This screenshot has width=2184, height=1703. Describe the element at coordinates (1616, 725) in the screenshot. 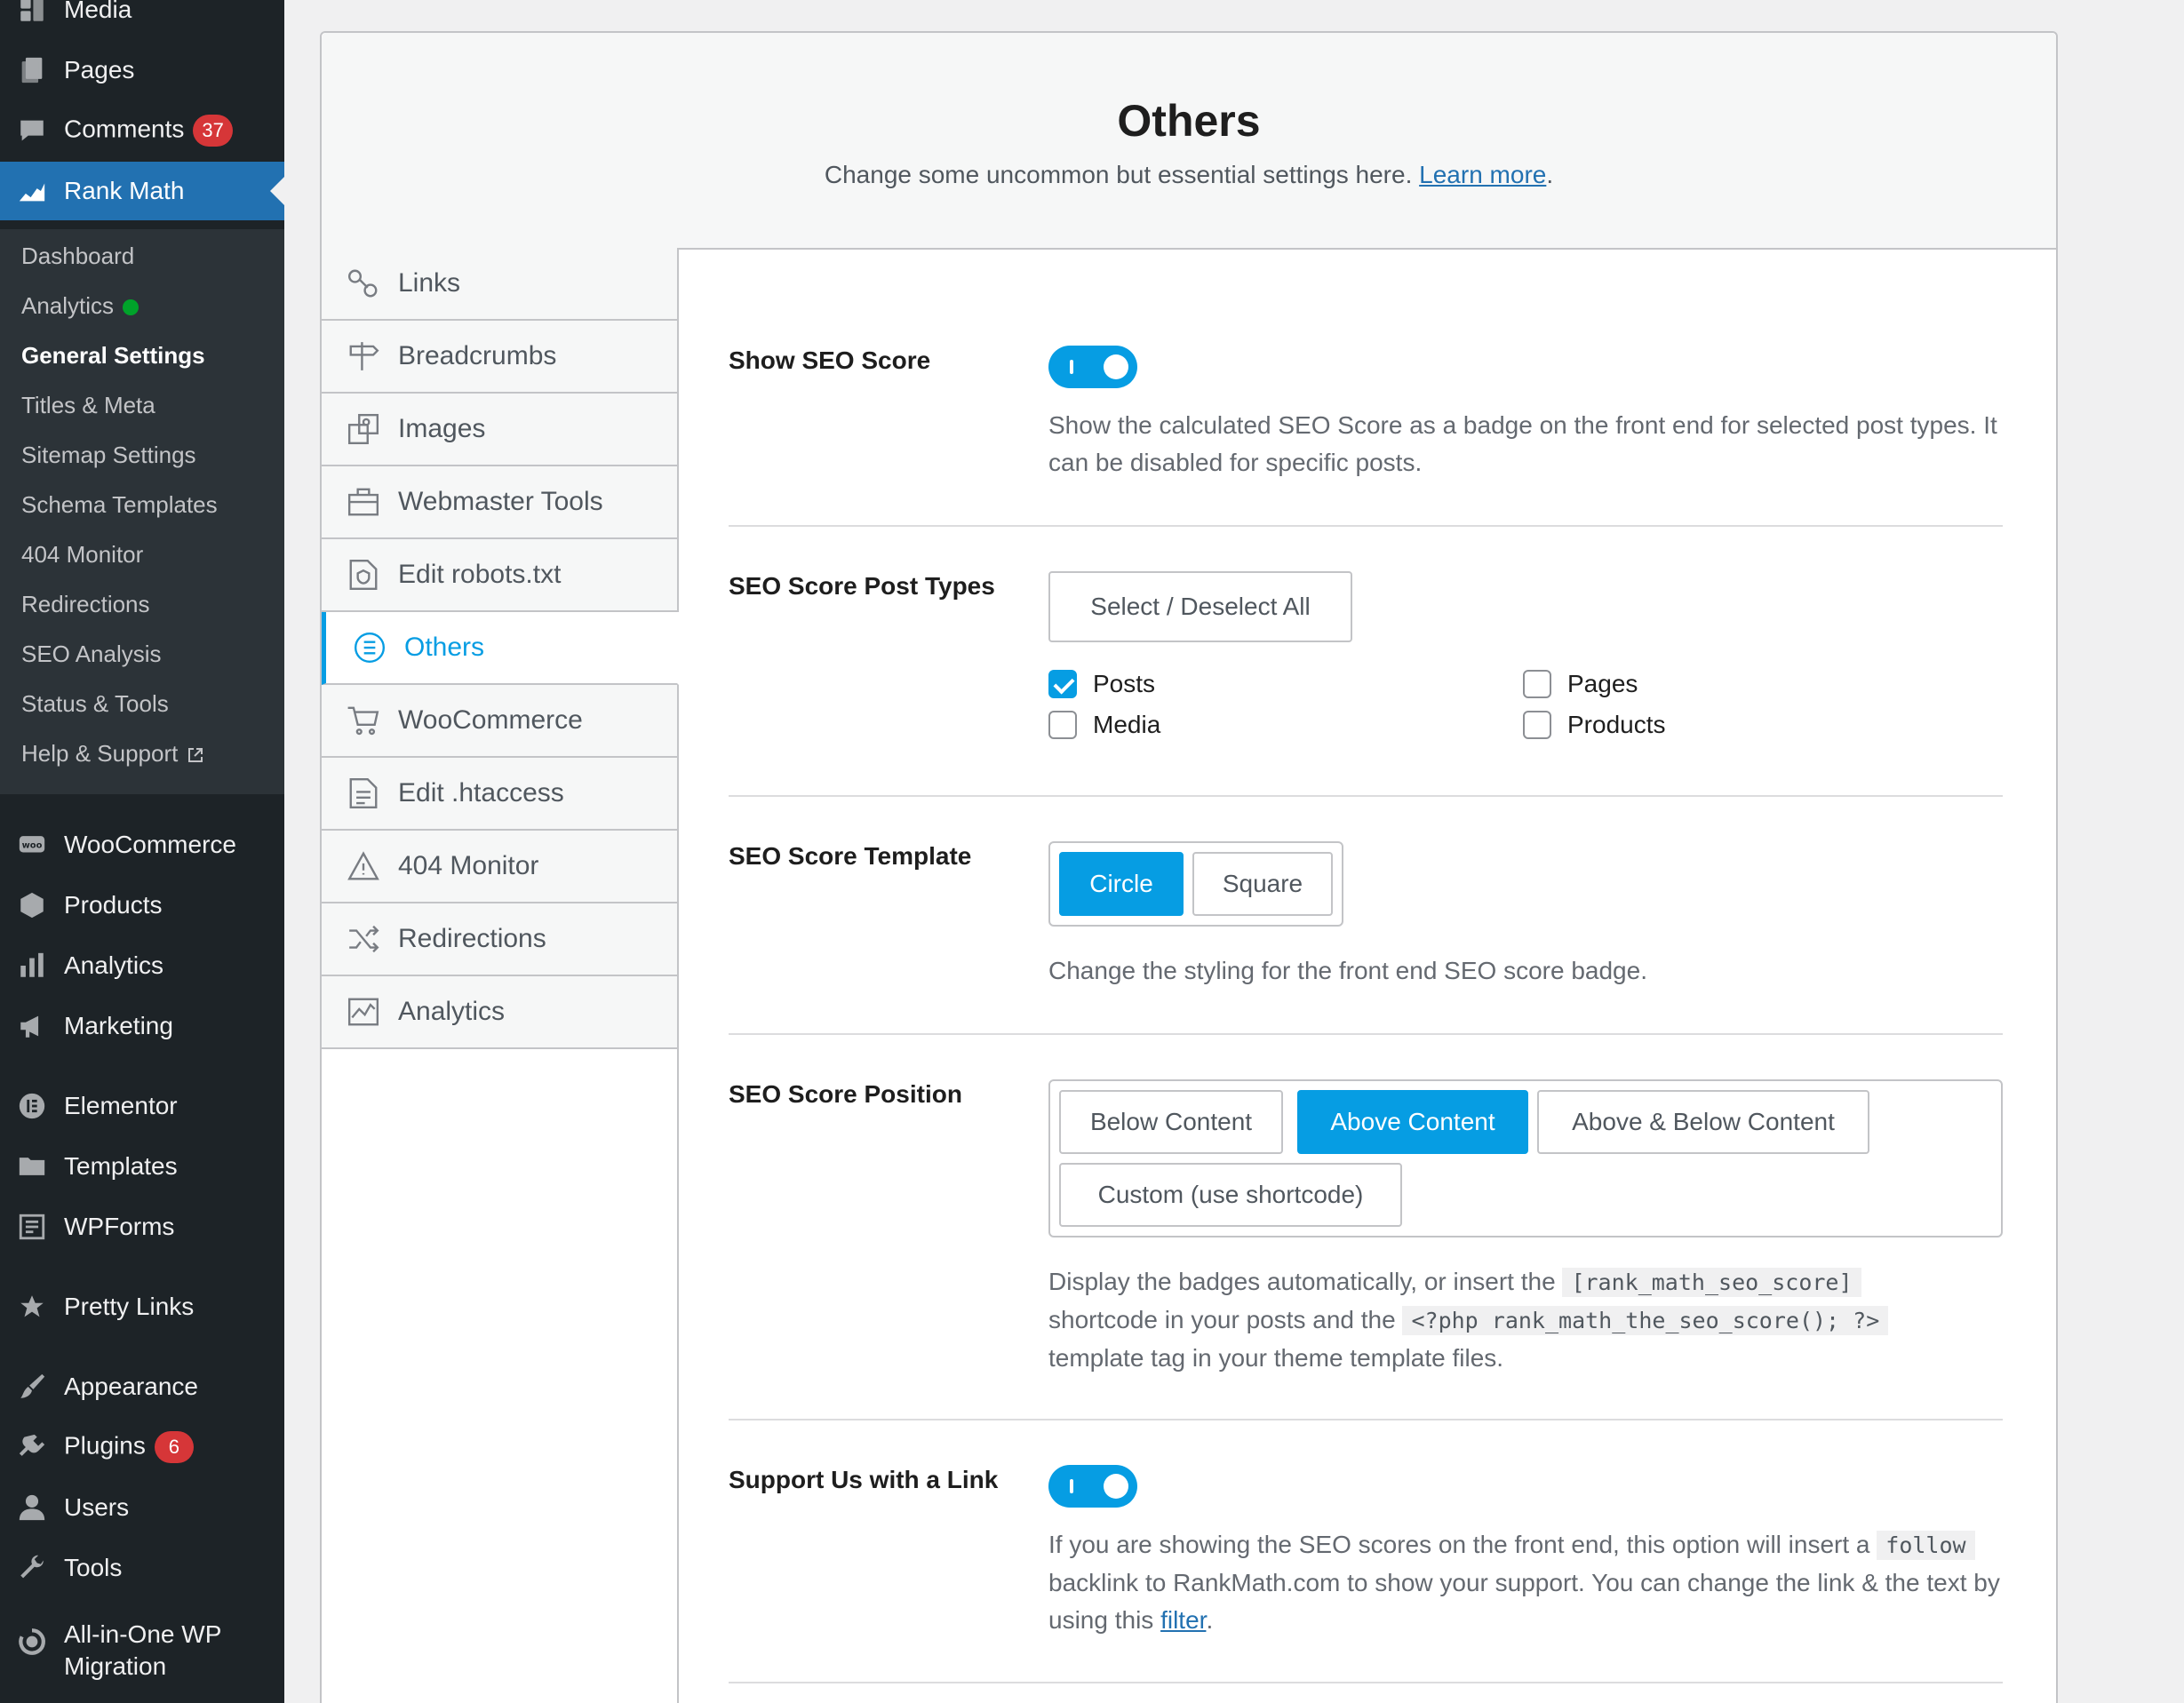

I see `post-type-products-label: Products` at that location.